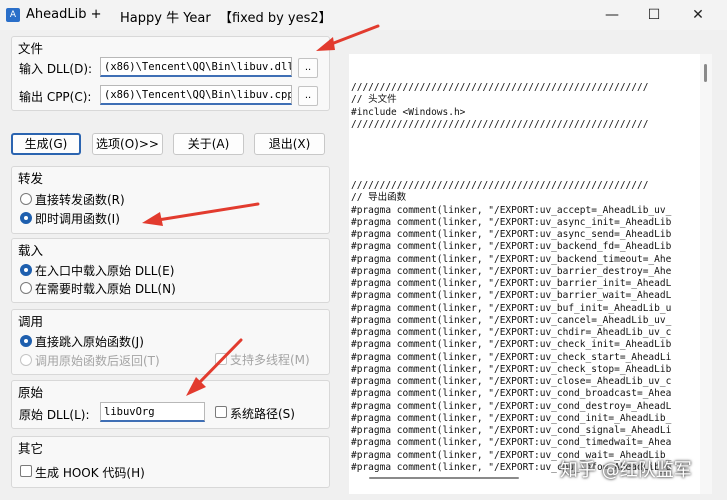 This screenshot has width=727, height=500. What do you see at coordinates (201, 214) in the screenshot?
I see `arrow-icon-instant` at bounding box center [201, 214].